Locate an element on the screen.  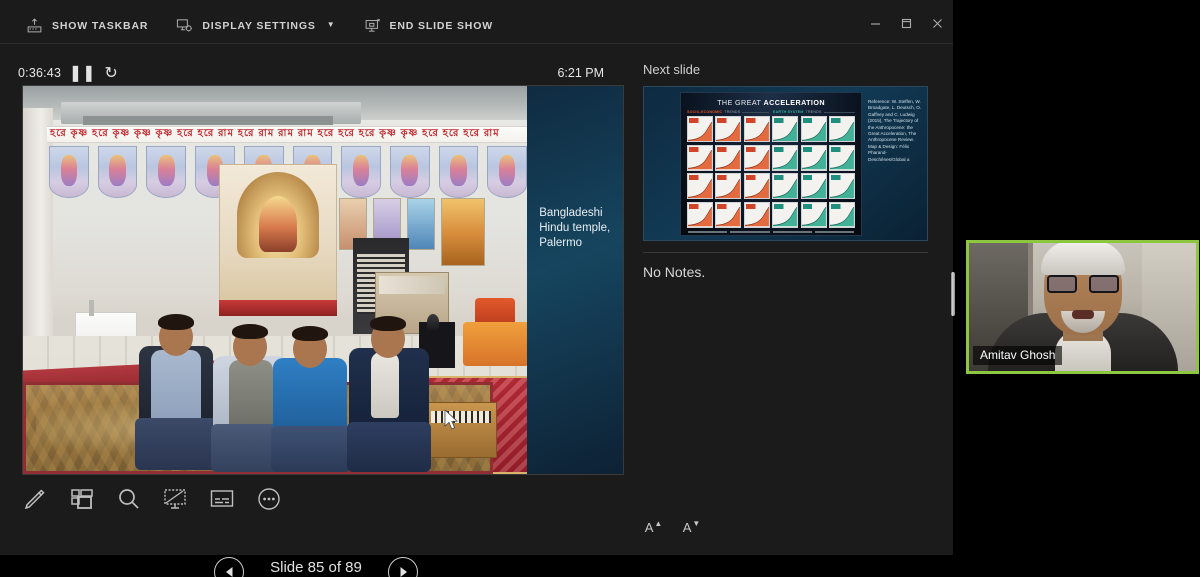
photo-cabinet-items is located at coordinates (412, 285).